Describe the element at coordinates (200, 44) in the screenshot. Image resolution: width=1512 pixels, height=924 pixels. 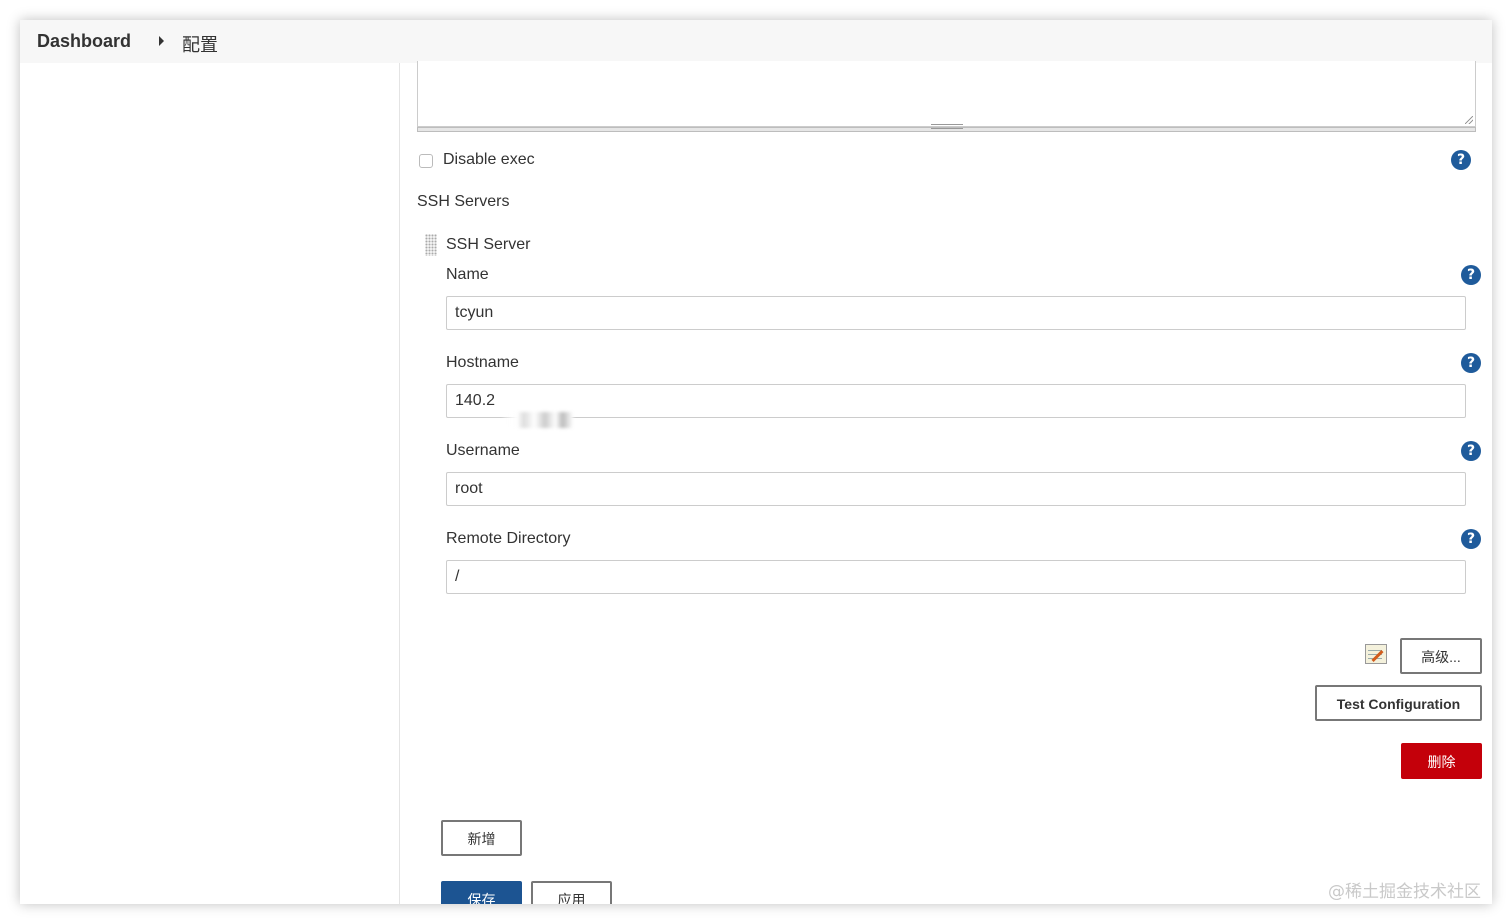
I see `breadcrumb-current: 配置` at that location.